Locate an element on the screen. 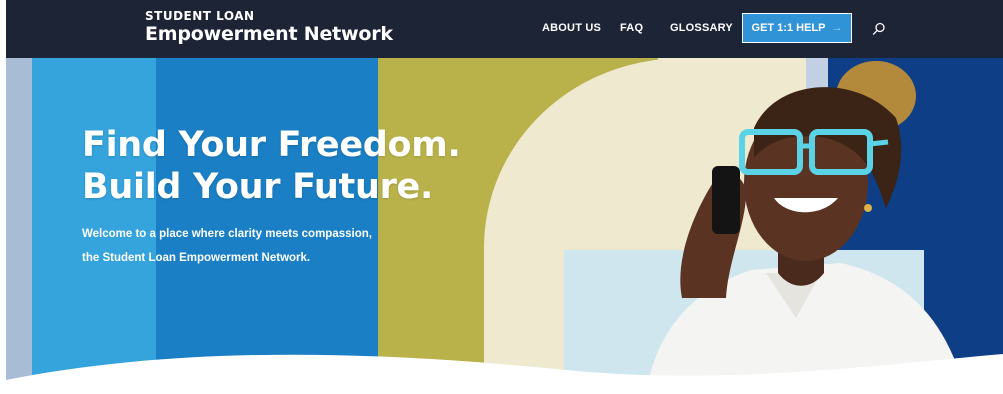 The image size is (1003, 394). hero-title-line-1: Find Your Freedom. is located at coordinates (271, 145).